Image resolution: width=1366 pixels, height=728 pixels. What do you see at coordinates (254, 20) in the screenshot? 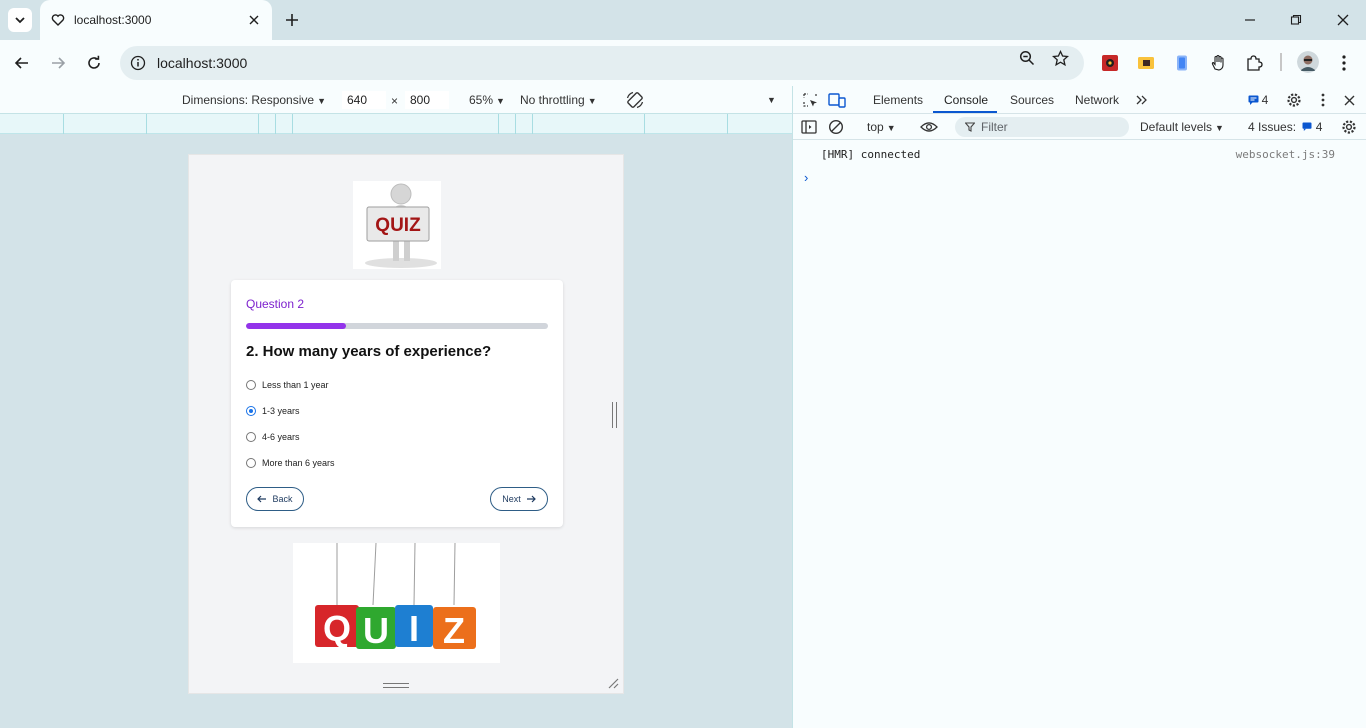
I see `close-tab-icon` at bounding box center [254, 20].